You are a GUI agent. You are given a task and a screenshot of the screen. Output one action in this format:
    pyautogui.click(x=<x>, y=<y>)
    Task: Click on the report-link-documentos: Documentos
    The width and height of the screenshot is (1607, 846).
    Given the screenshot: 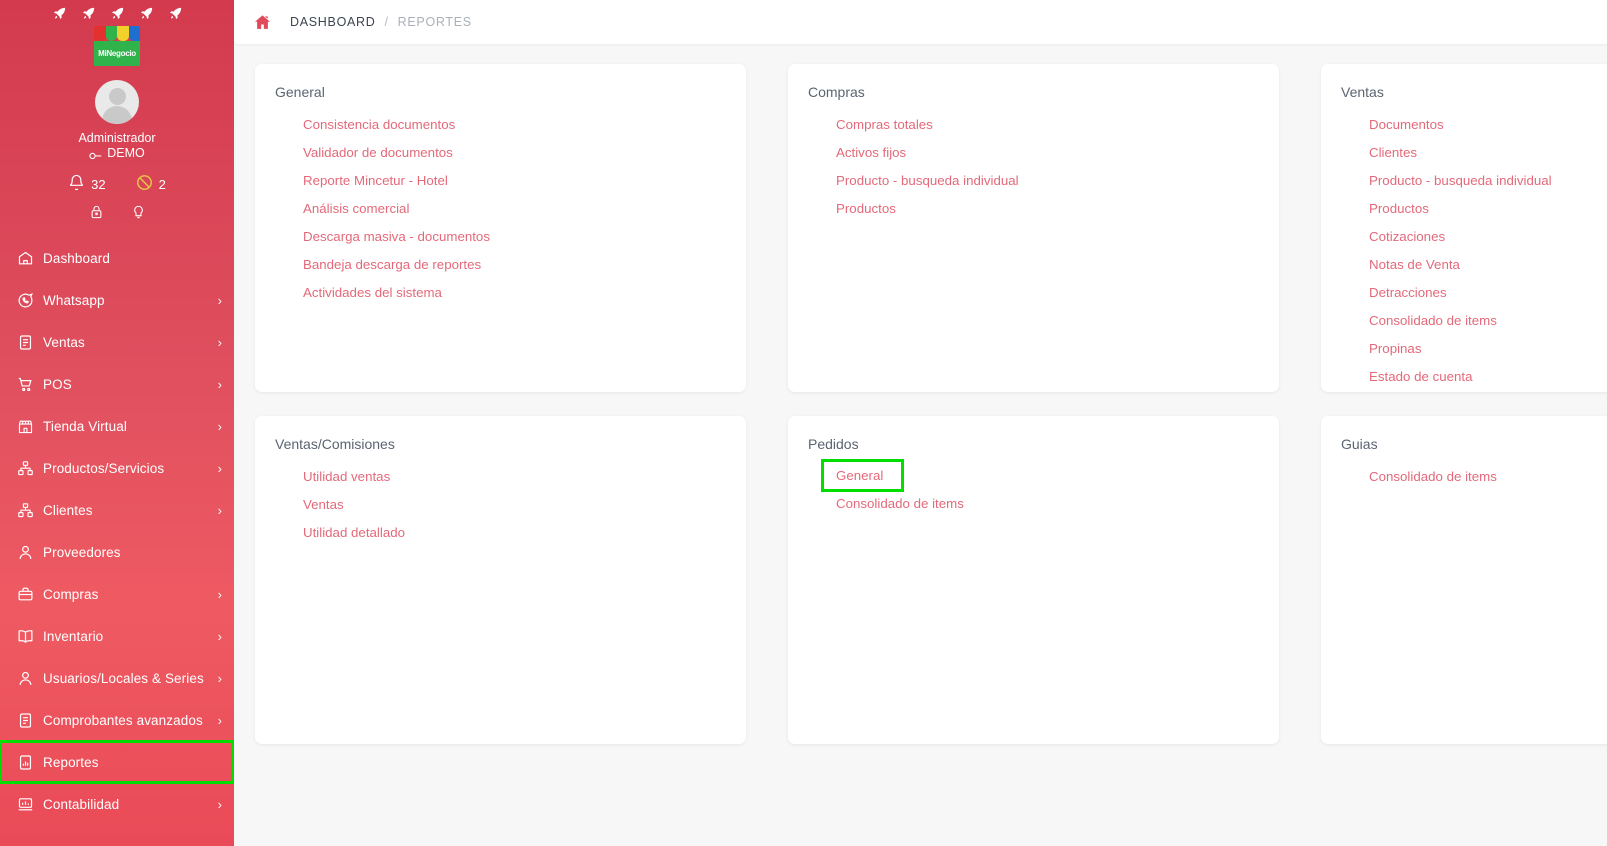 What is the action you would take?
    pyautogui.click(x=1406, y=124)
    